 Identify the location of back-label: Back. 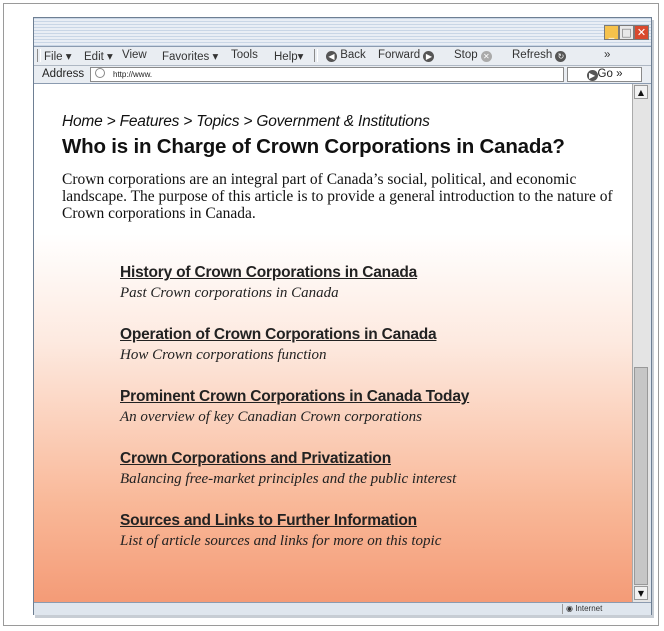
(353, 55).